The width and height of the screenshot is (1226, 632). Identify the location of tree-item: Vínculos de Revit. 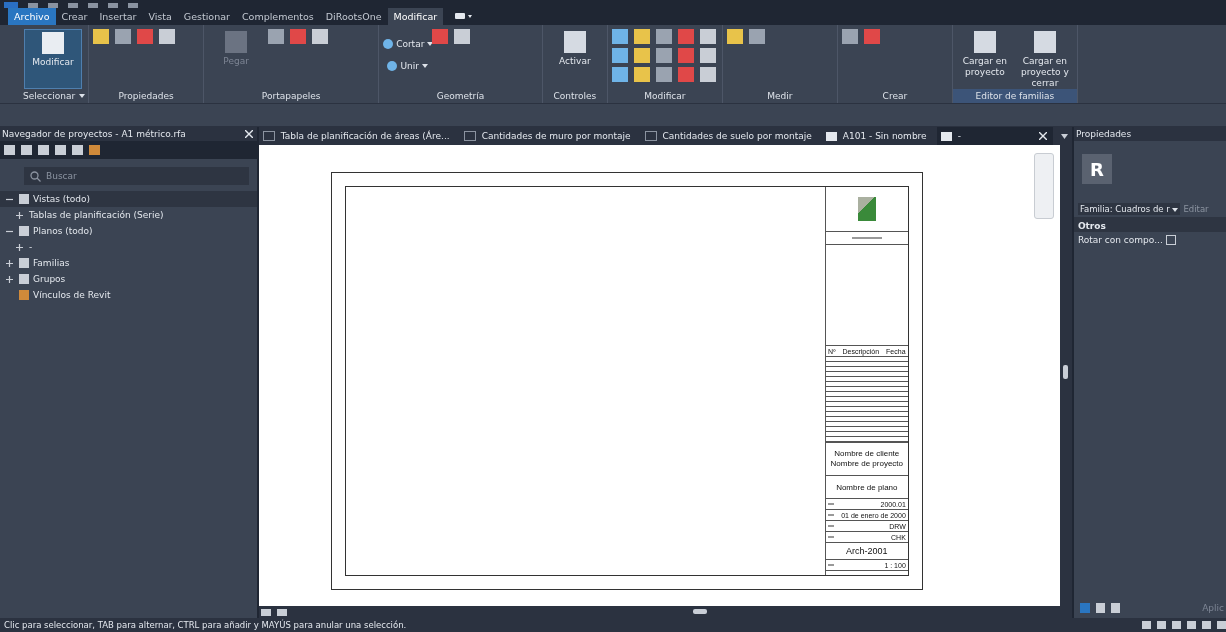
(128, 295).